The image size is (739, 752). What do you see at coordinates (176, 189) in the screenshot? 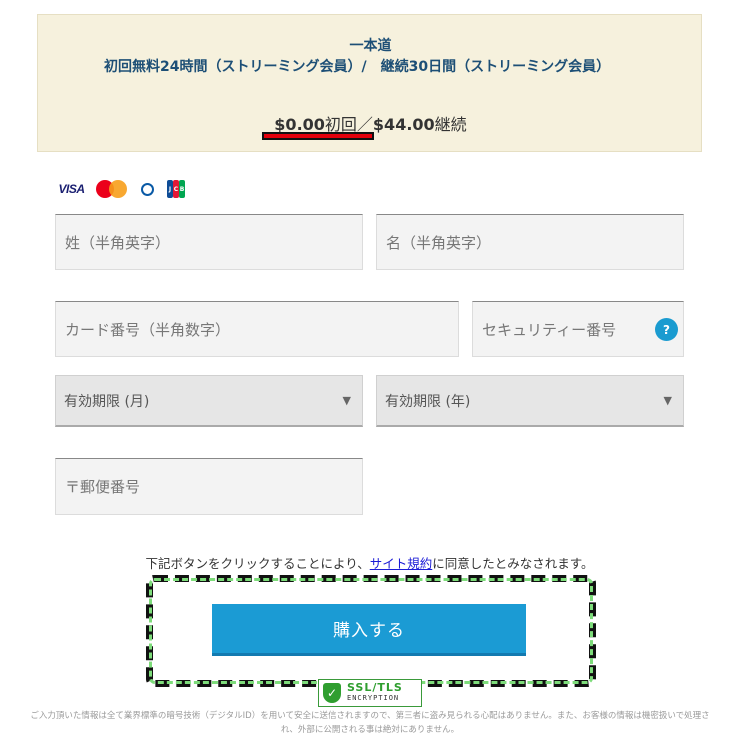
I see `jcb-logo-icon: JCB` at bounding box center [176, 189].